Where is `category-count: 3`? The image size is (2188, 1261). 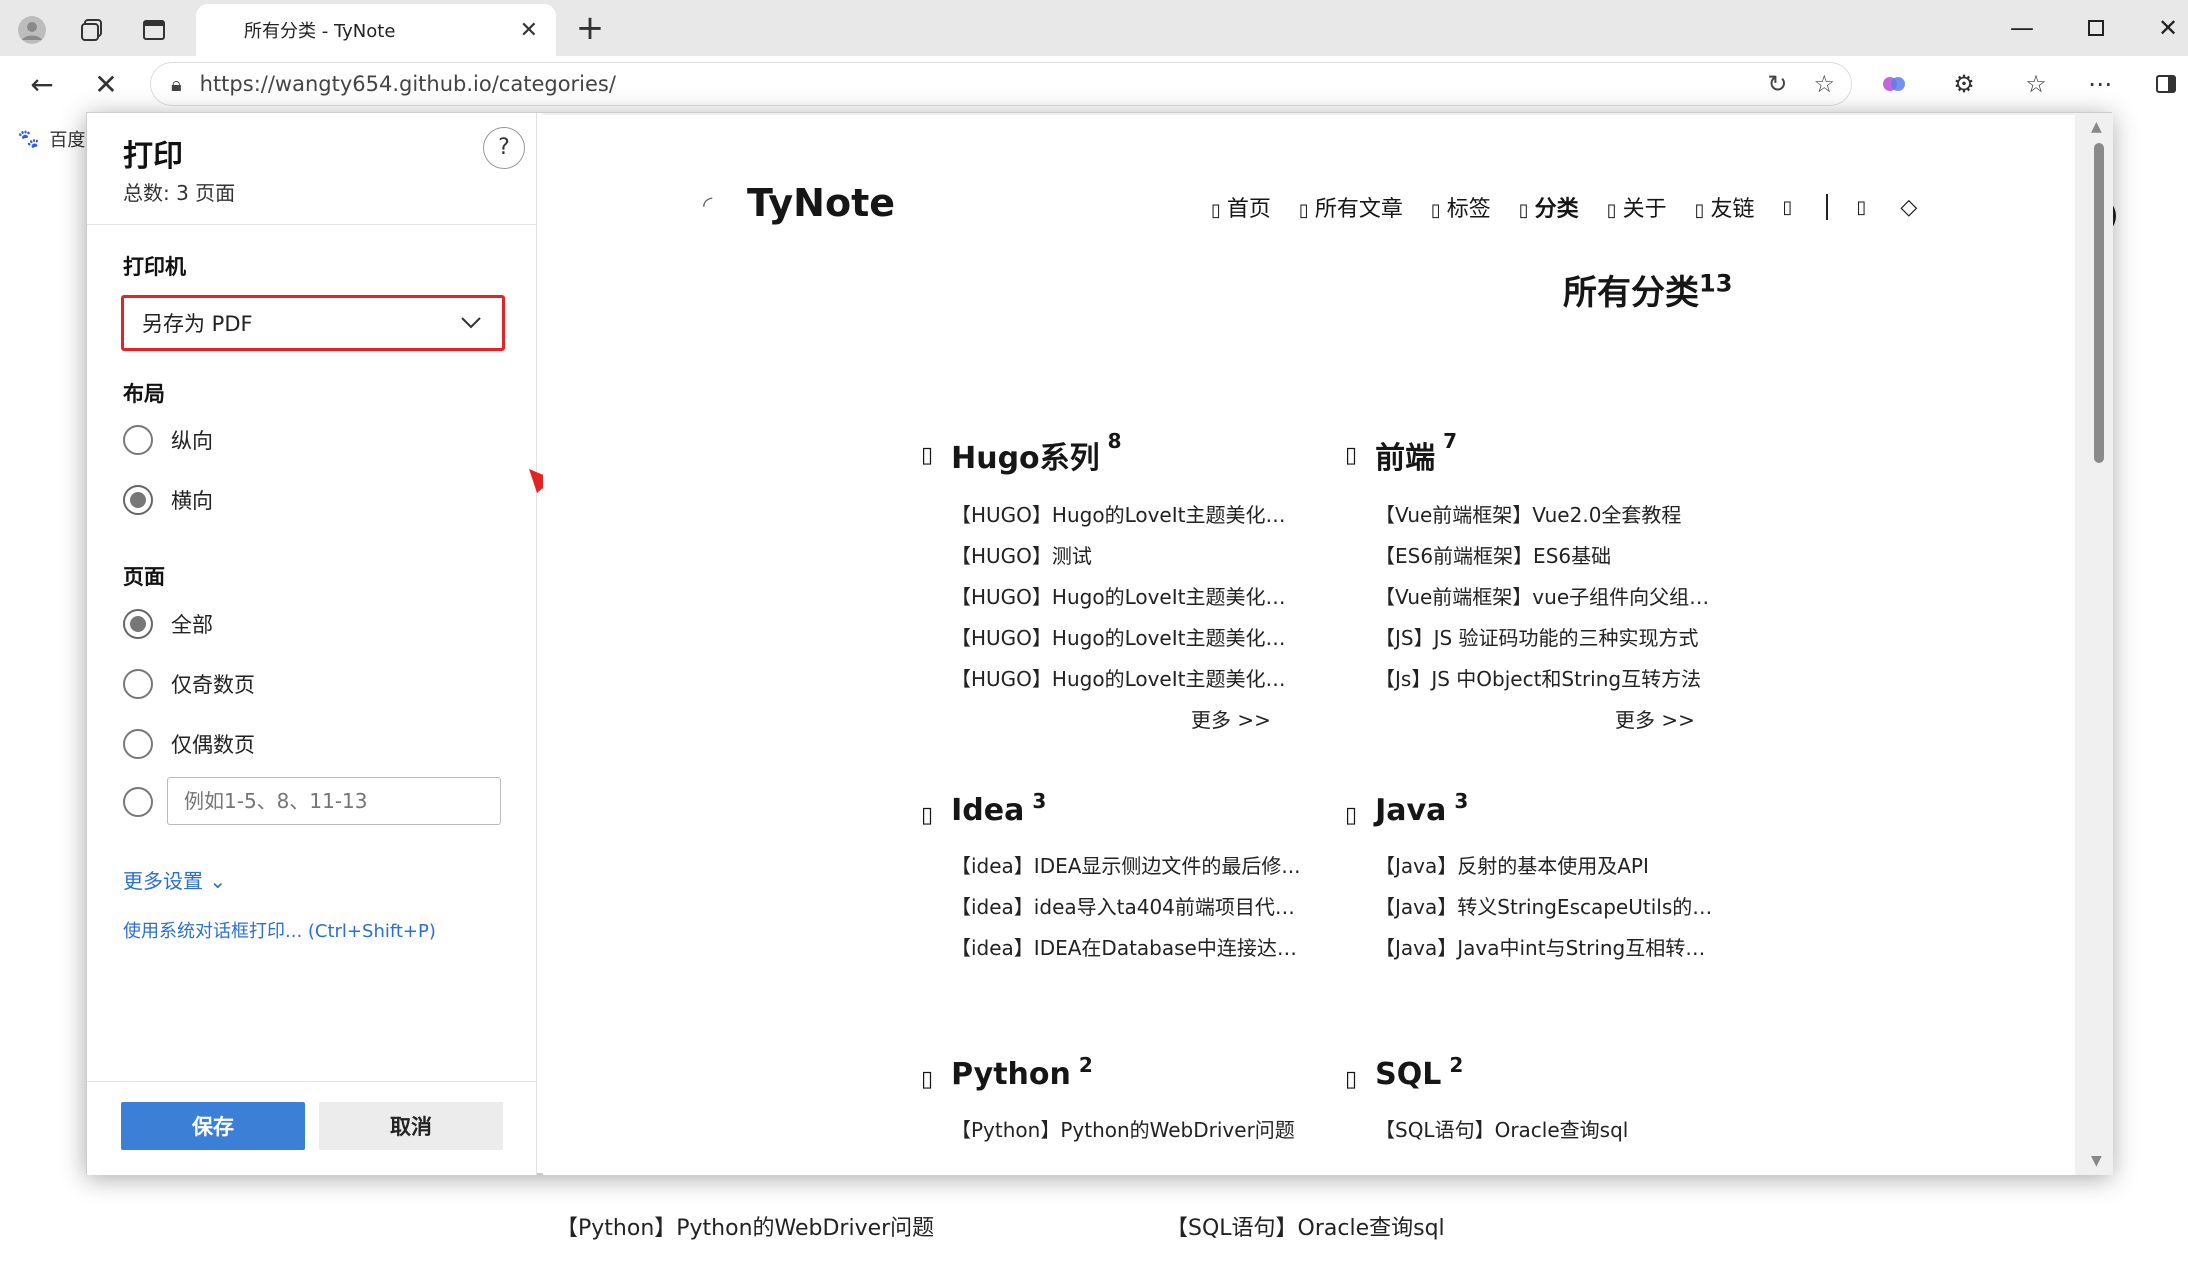 category-count: 3 is located at coordinates (1461, 801).